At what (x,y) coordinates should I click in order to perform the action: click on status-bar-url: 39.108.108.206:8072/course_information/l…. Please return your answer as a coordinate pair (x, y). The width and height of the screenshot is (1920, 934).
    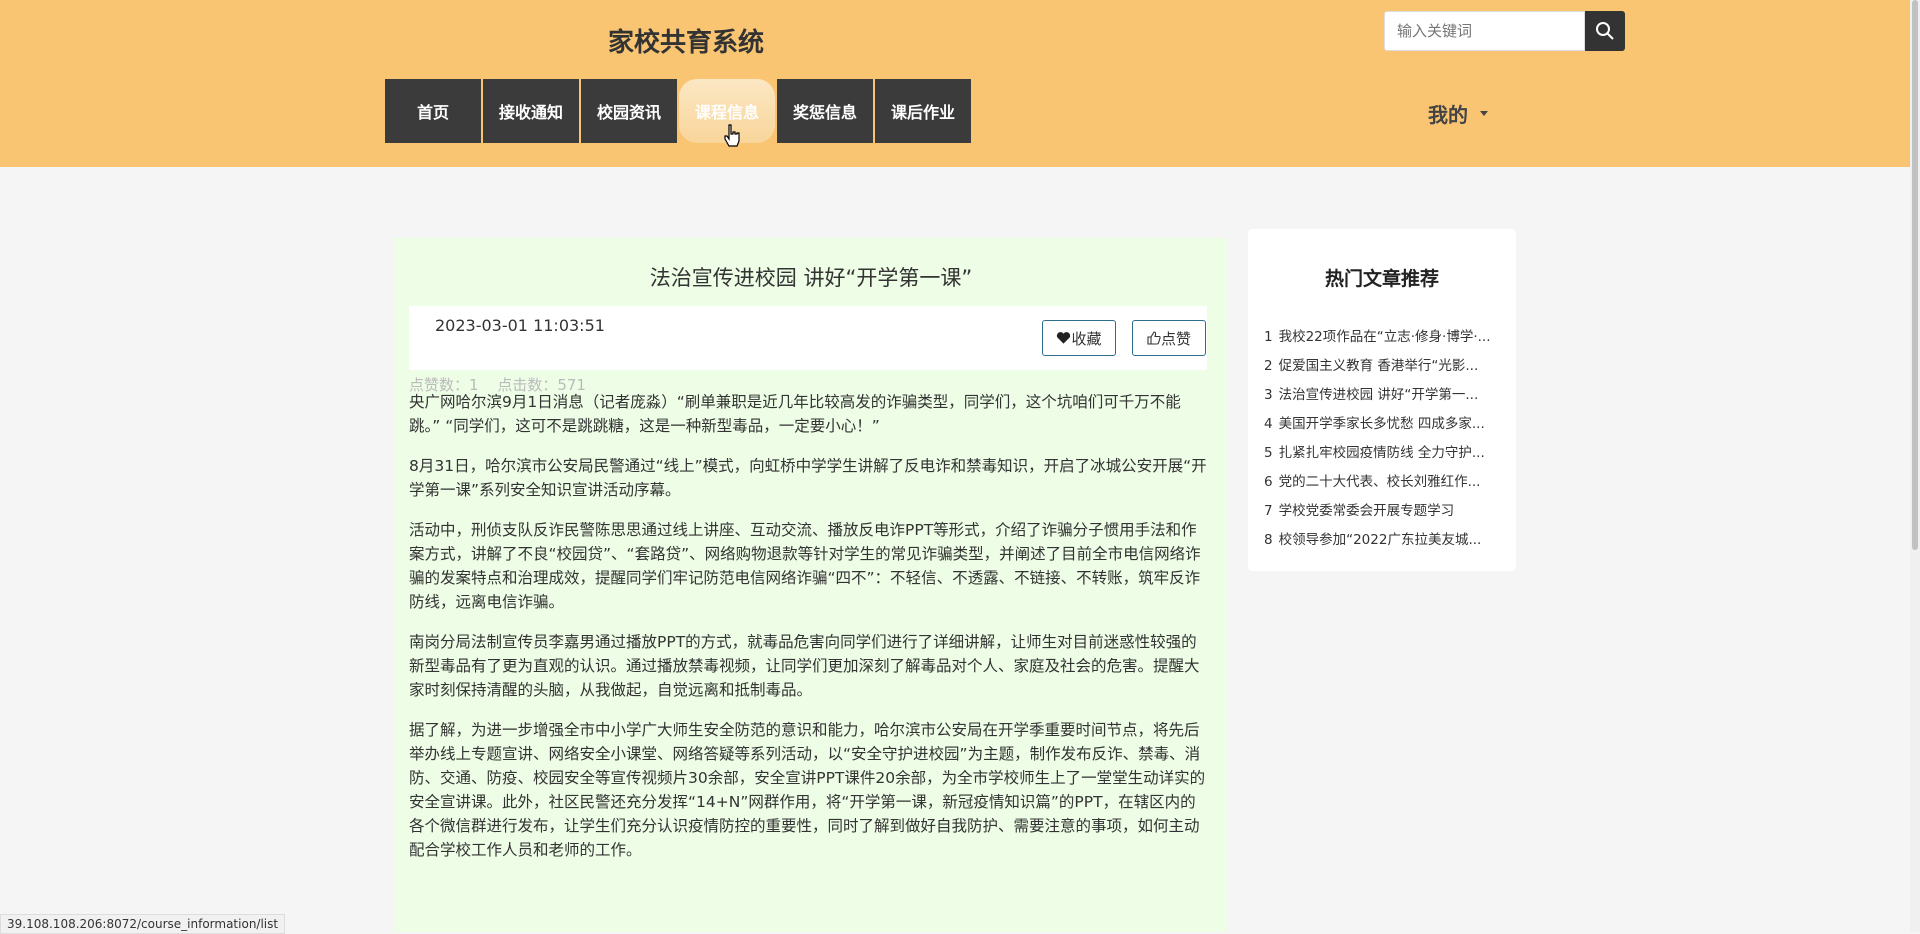
    Looking at the image, I should click on (143, 924).